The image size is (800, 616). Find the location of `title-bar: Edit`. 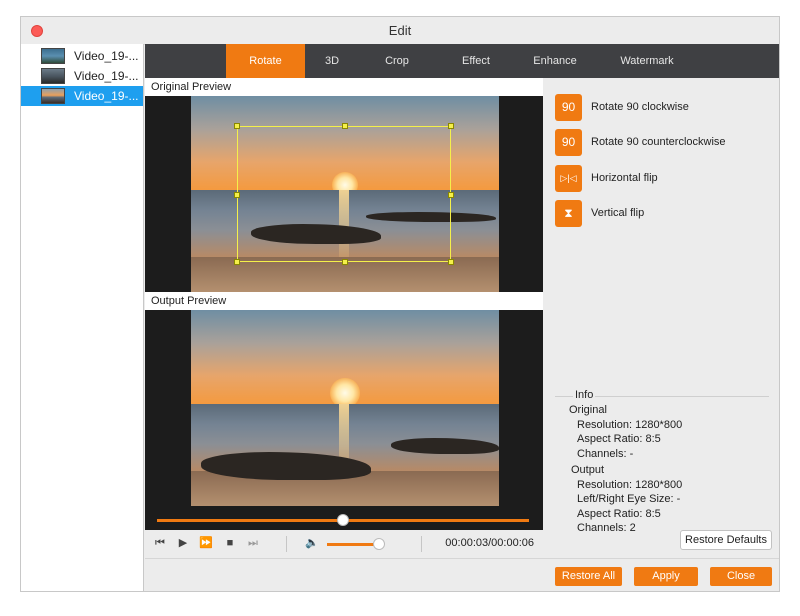

title-bar: Edit is located at coordinates (400, 31).